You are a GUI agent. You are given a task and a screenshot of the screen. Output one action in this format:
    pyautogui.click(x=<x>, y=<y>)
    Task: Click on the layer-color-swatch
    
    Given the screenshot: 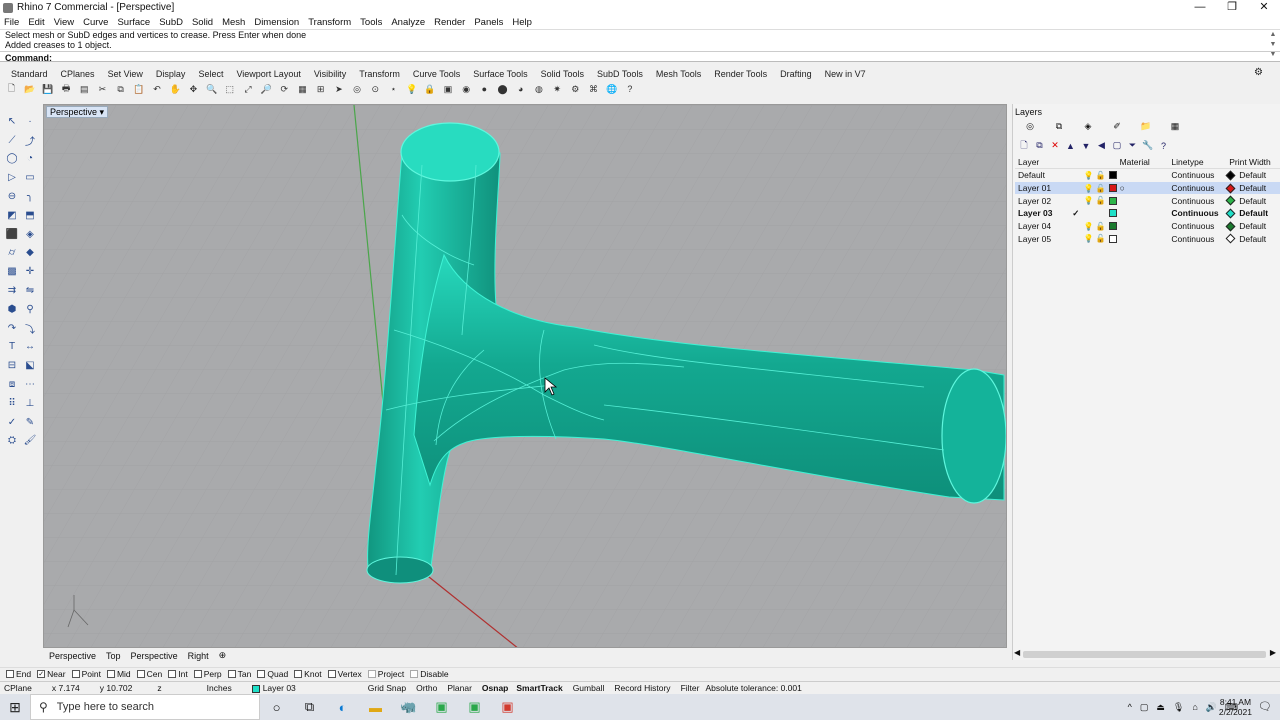 What is the action you would take?
    pyautogui.click(x=1113, y=226)
    